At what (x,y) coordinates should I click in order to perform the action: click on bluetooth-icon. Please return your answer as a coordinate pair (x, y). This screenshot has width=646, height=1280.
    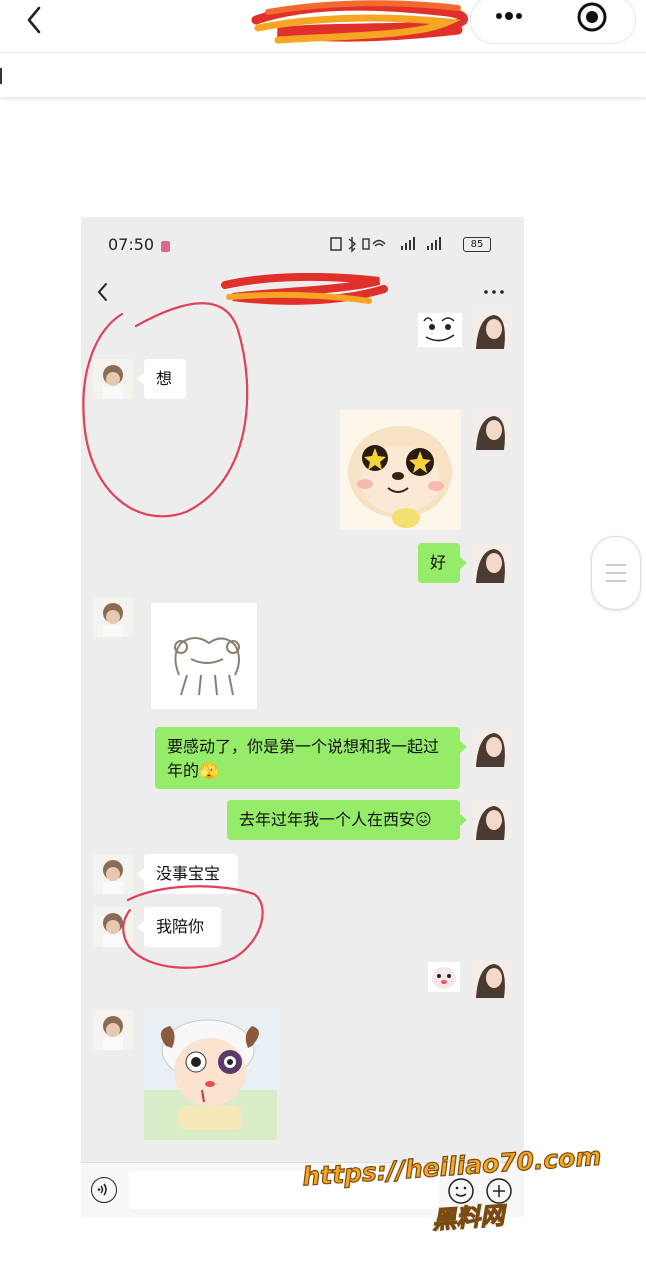
    Looking at the image, I should click on (352, 245).